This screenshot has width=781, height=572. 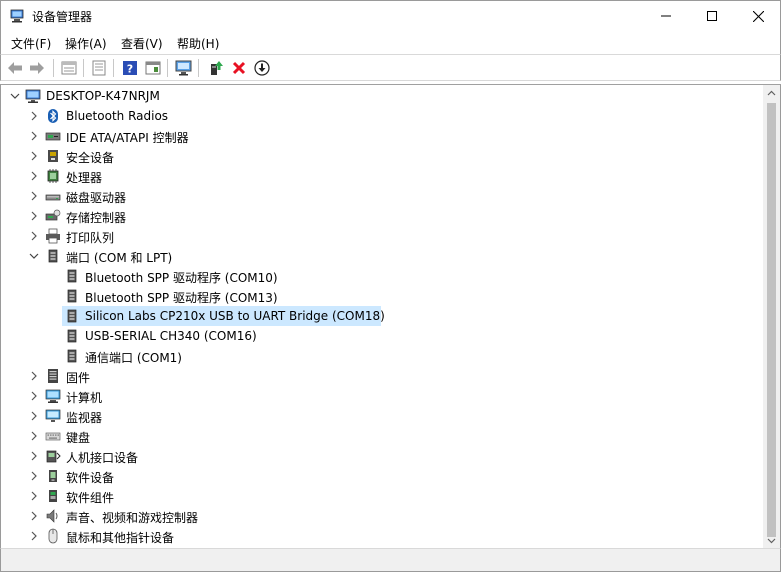 I want to click on scan-hardware-icon, so click(x=183, y=68).